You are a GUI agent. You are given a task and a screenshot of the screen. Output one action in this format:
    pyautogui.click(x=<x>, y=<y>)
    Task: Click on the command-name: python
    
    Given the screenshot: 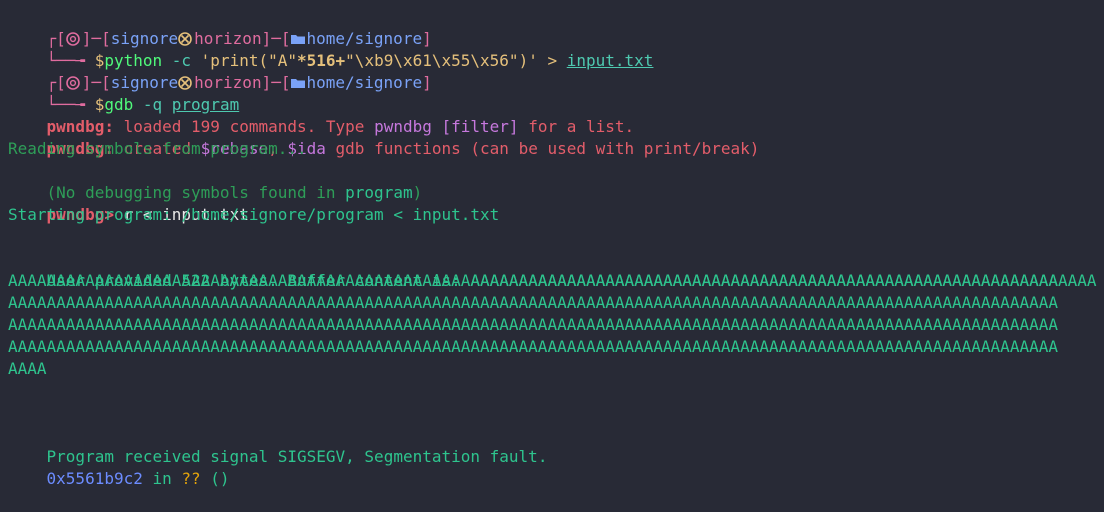 What is the action you would take?
    pyautogui.click(x=133, y=60)
    